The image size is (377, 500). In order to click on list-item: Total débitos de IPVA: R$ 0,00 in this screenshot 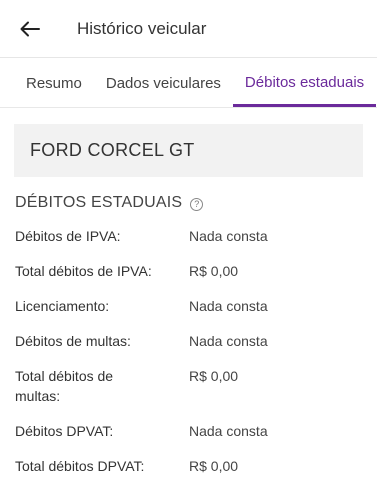, I will do `click(188, 271)`.